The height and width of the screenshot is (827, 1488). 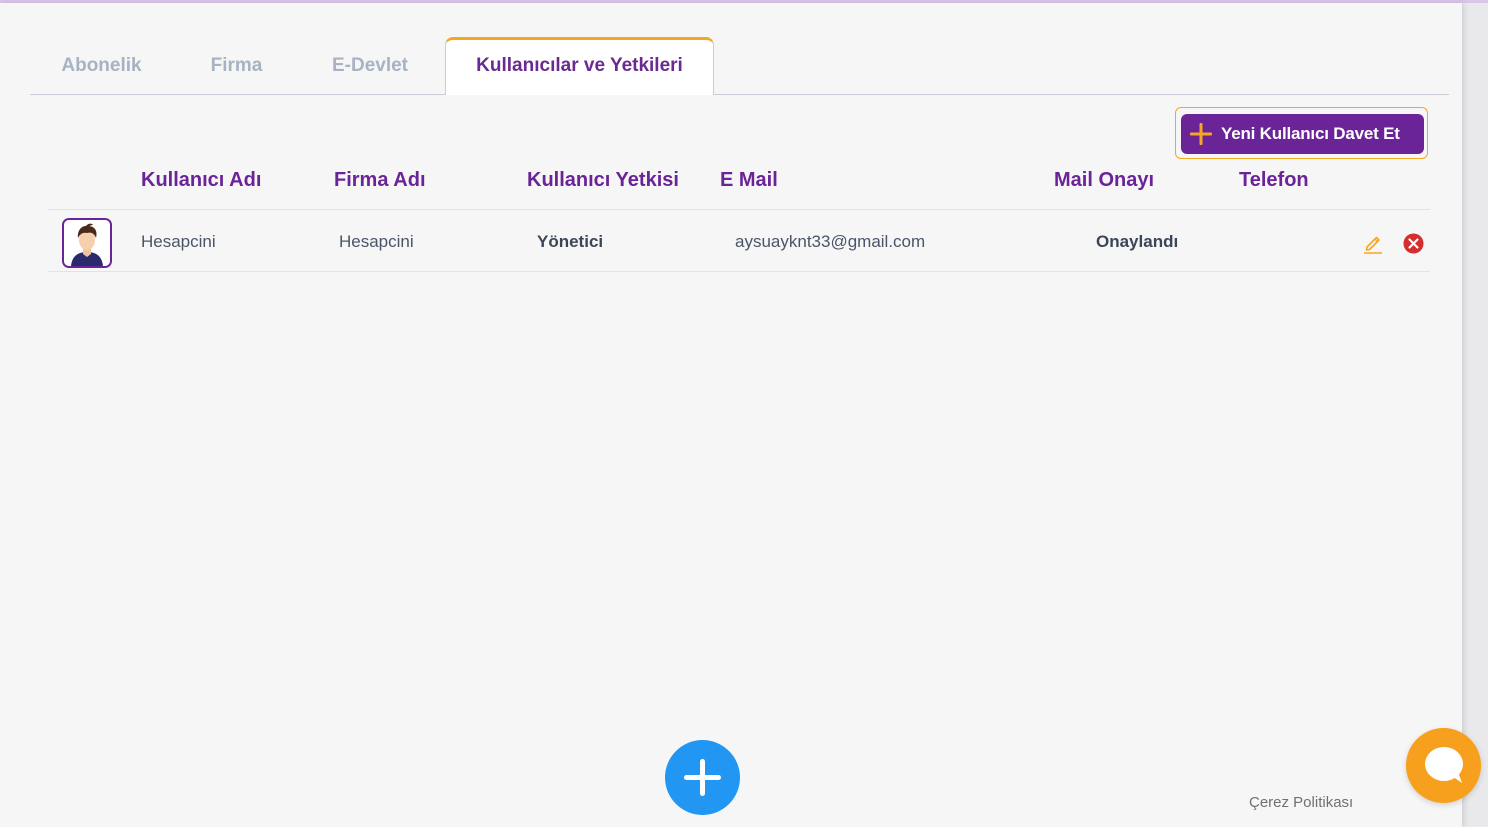 What do you see at coordinates (201, 180) in the screenshot?
I see `column-header-username: Kullanıcı Adı` at bounding box center [201, 180].